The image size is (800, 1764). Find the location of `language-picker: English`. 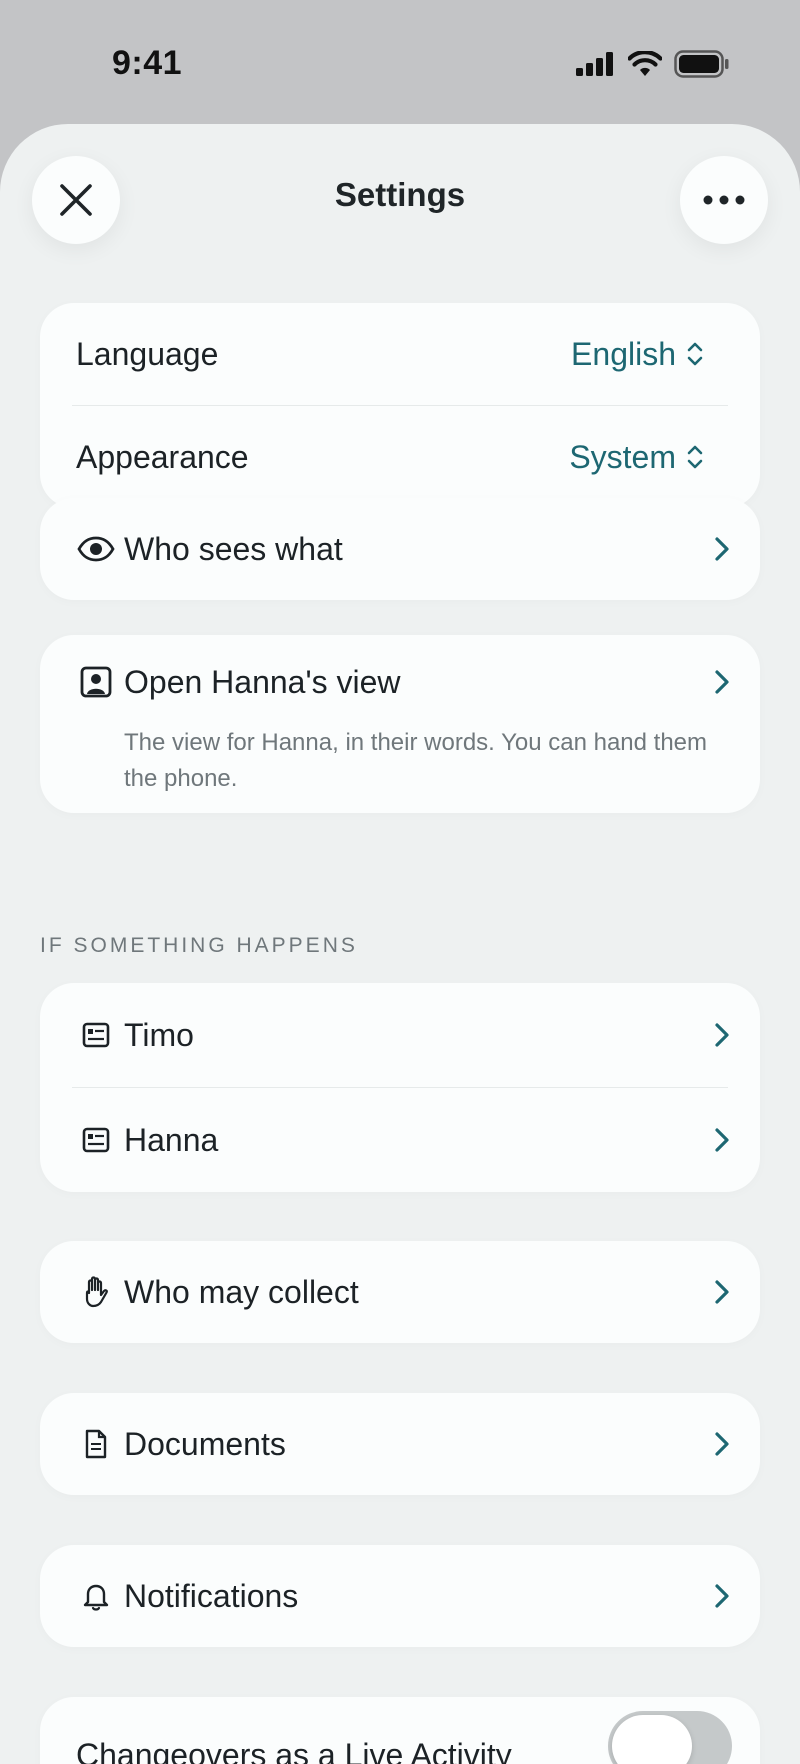

language-picker: English is located at coordinates (637, 354).